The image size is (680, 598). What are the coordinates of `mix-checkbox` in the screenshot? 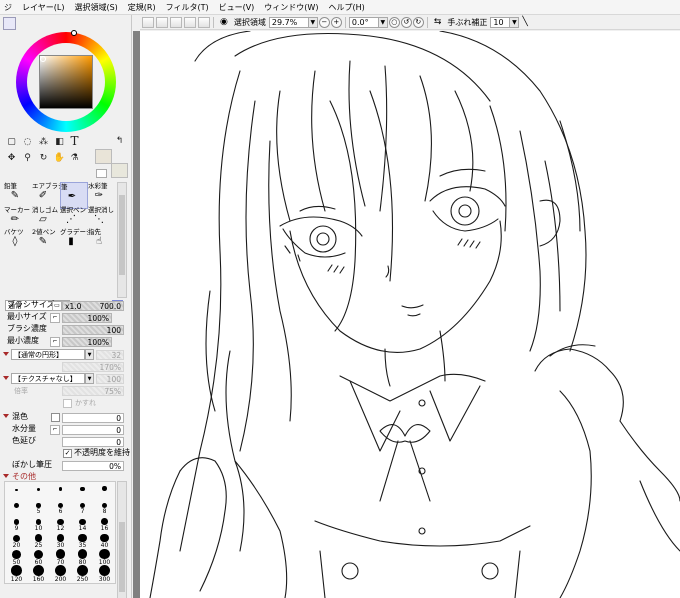 It's located at (55, 417).